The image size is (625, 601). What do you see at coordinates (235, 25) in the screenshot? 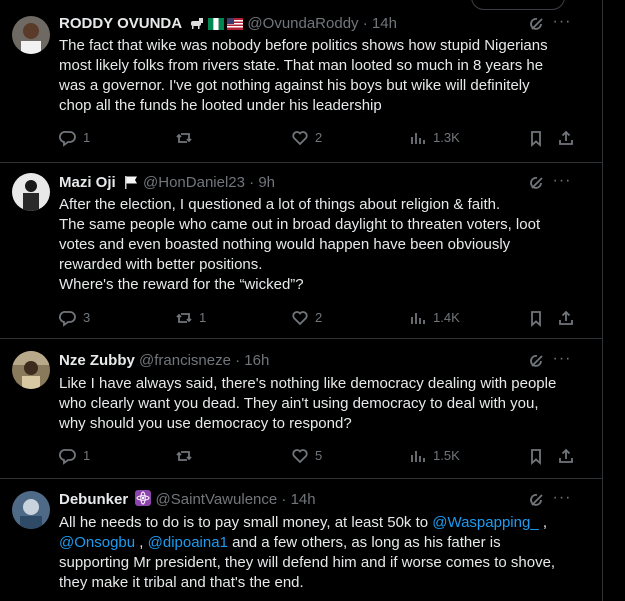
I see `usa-flag-icon` at bounding box center [235, 25].